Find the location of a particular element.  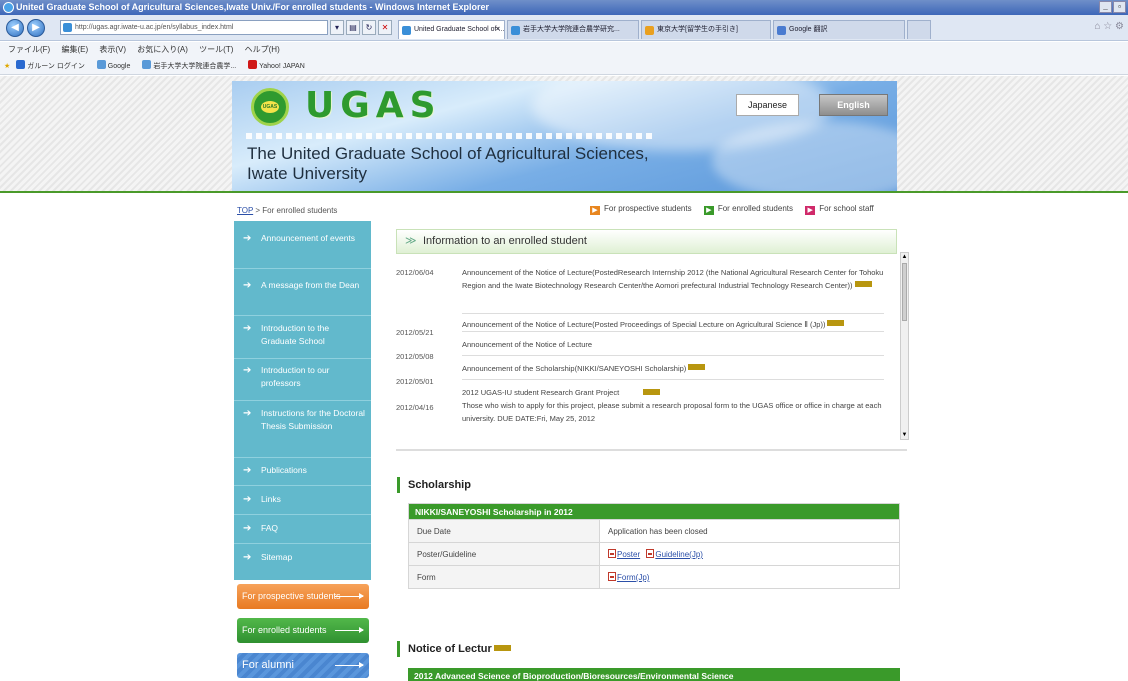

poster-link: Poster is located at coordinates (628, 554).